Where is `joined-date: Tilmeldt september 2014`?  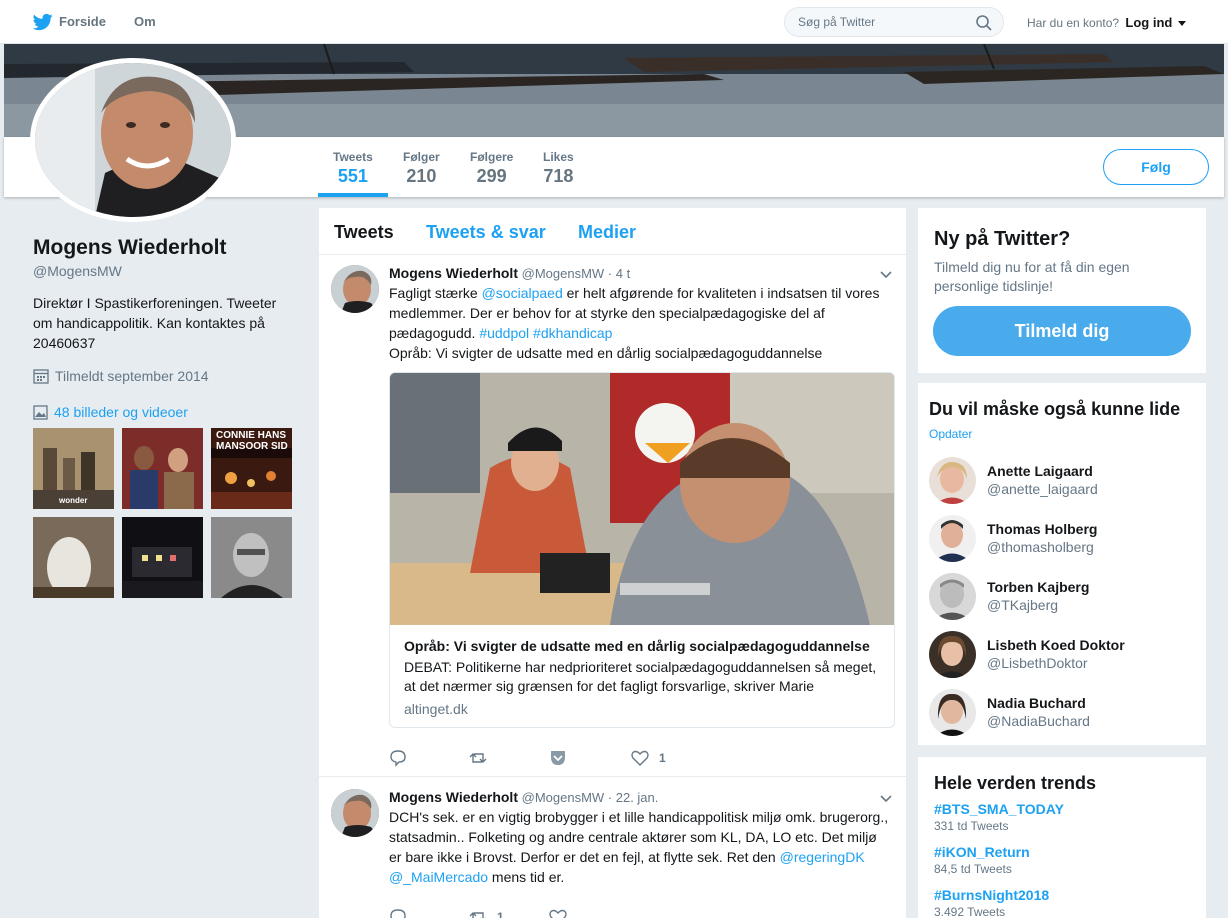
joined-date: Tilmeldt september 2014 is located at coordinates (121, 376).